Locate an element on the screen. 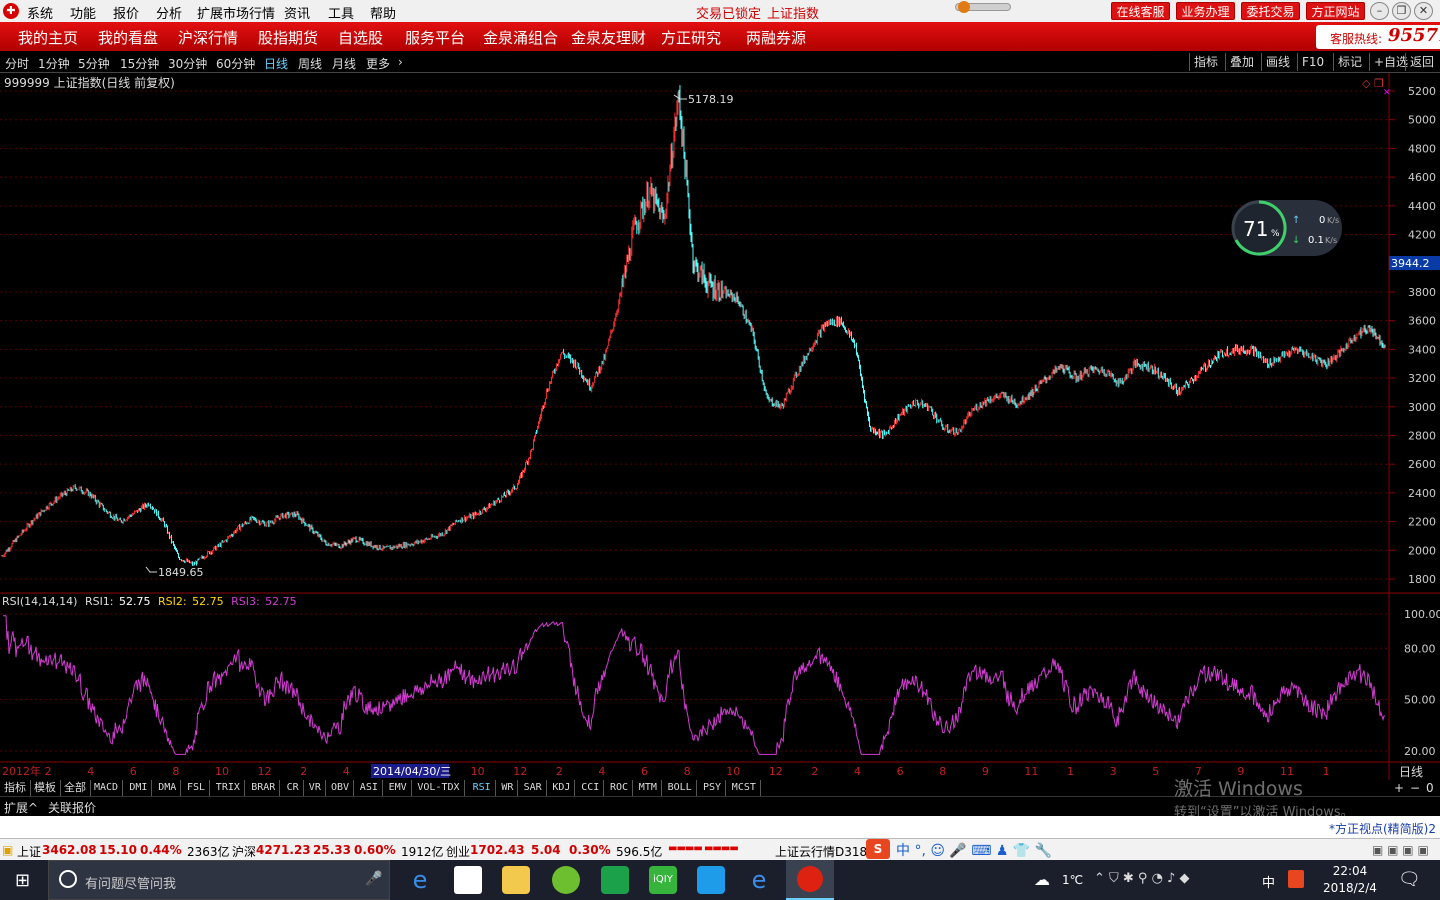  btn-back: 返回 is located at coordinates (1419, 62).